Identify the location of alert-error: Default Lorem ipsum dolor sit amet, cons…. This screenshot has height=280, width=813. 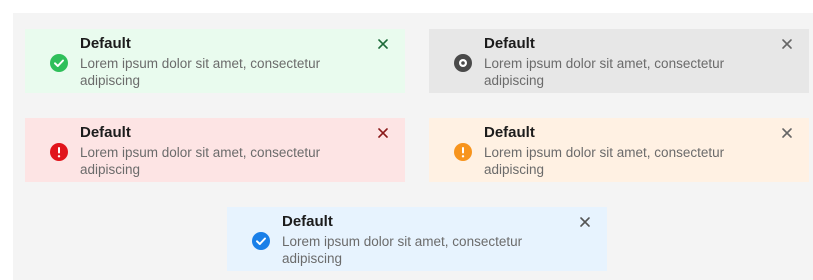
(215, 150).